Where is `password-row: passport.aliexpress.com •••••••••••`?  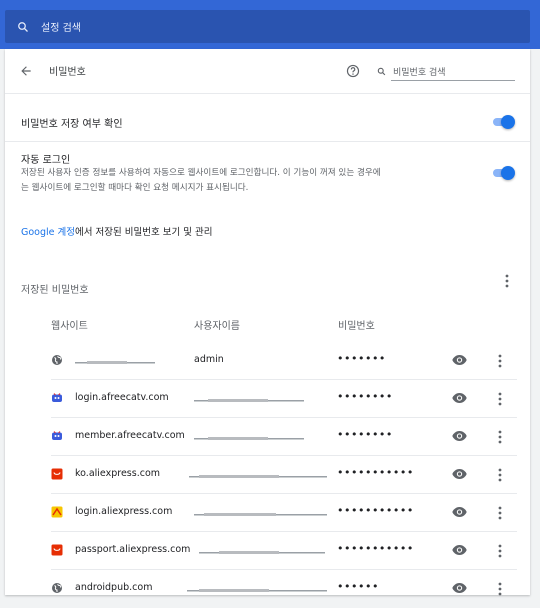
password-row: passport.aliexpress.com ••••••••••• is located at coordinates (284, 551).